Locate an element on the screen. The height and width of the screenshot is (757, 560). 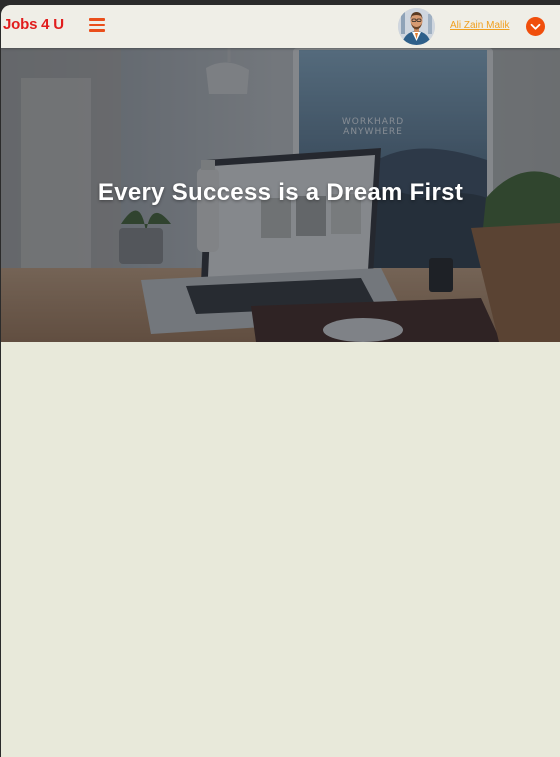
hamburger-menu-icon is located at coordinates (97, 25).